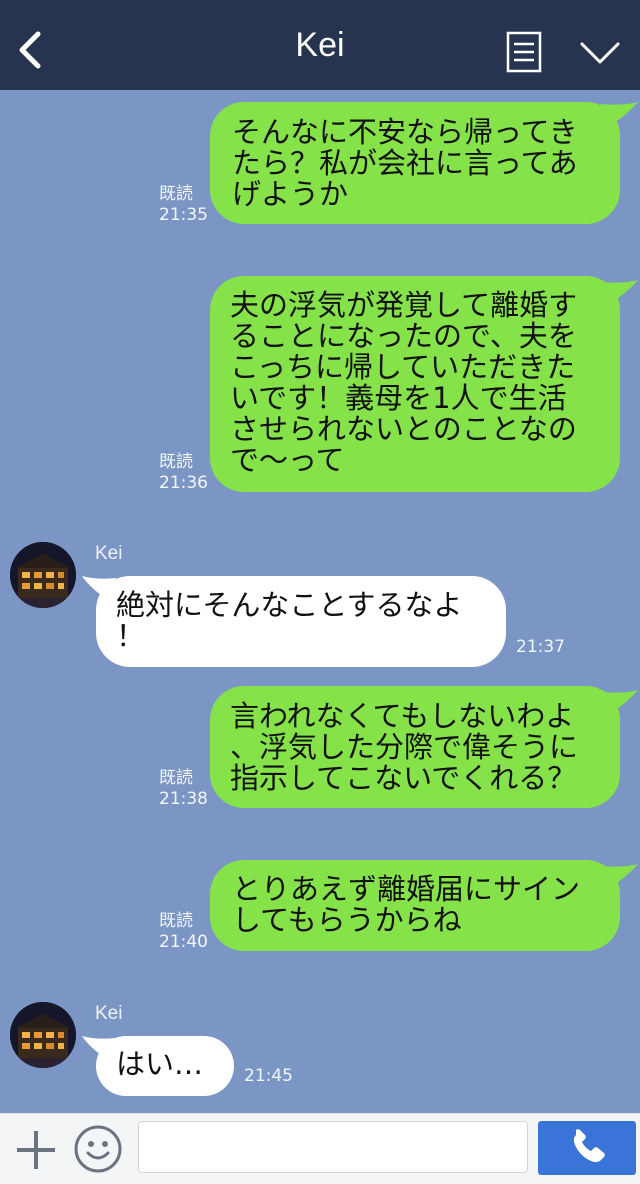 The width and height of the screenshot is (640, 1184). What do you see at coordinates (333, 1147) in the screenshot?
I see `message-input` at bounding box center [333, 1147].